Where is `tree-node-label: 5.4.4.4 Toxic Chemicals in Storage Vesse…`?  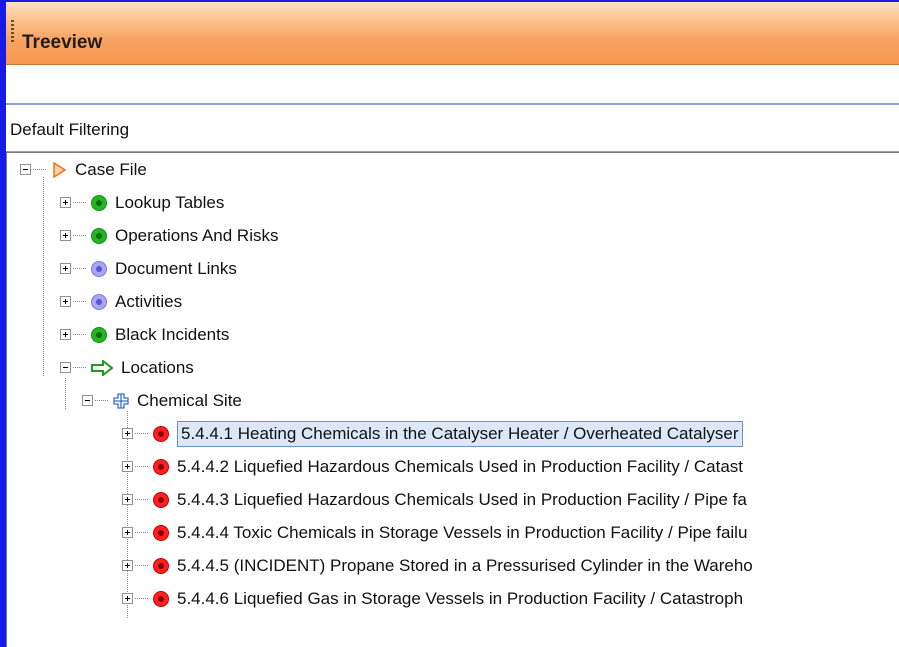 tree-node-label: 5.4.4.4 Toxic Chemicals in Storage Vesse… is located at coordinates (462, 532).